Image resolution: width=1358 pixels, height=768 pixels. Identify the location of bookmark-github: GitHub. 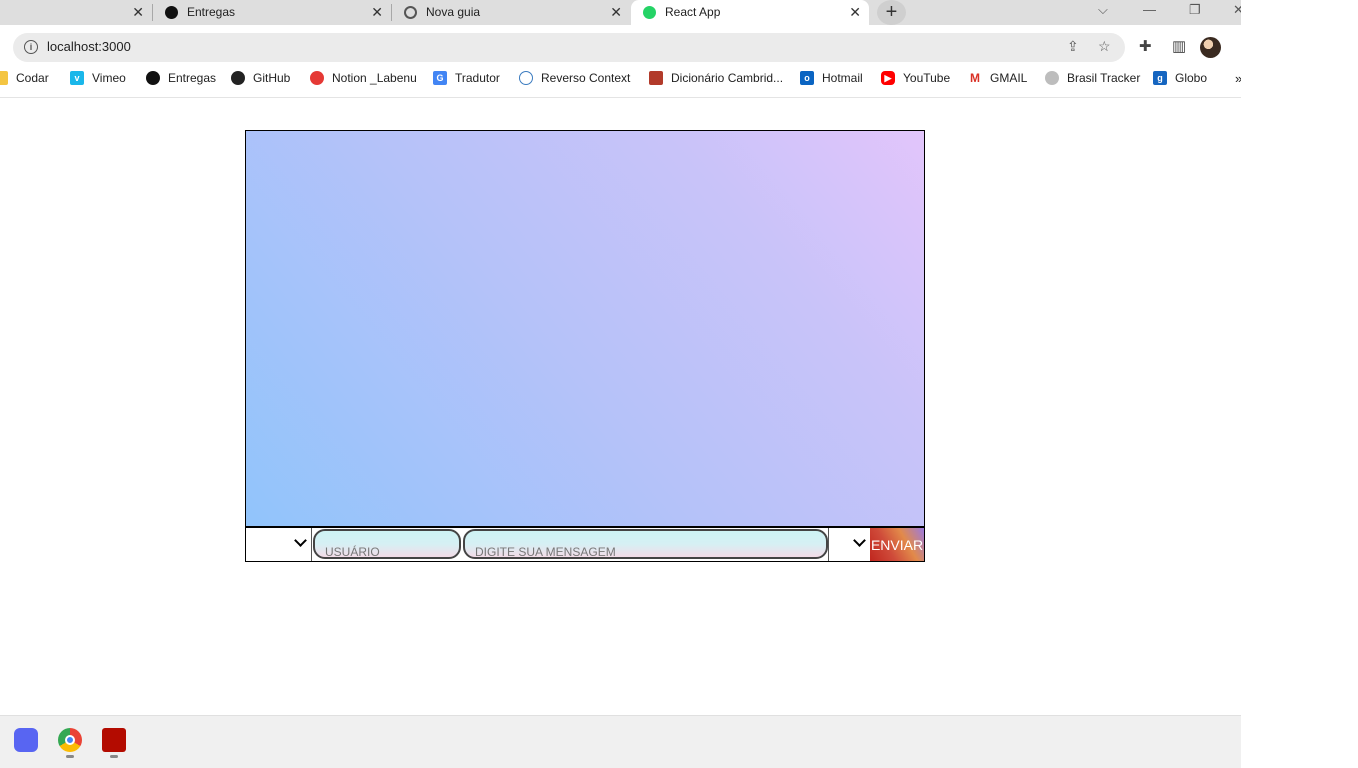
(260, 78).